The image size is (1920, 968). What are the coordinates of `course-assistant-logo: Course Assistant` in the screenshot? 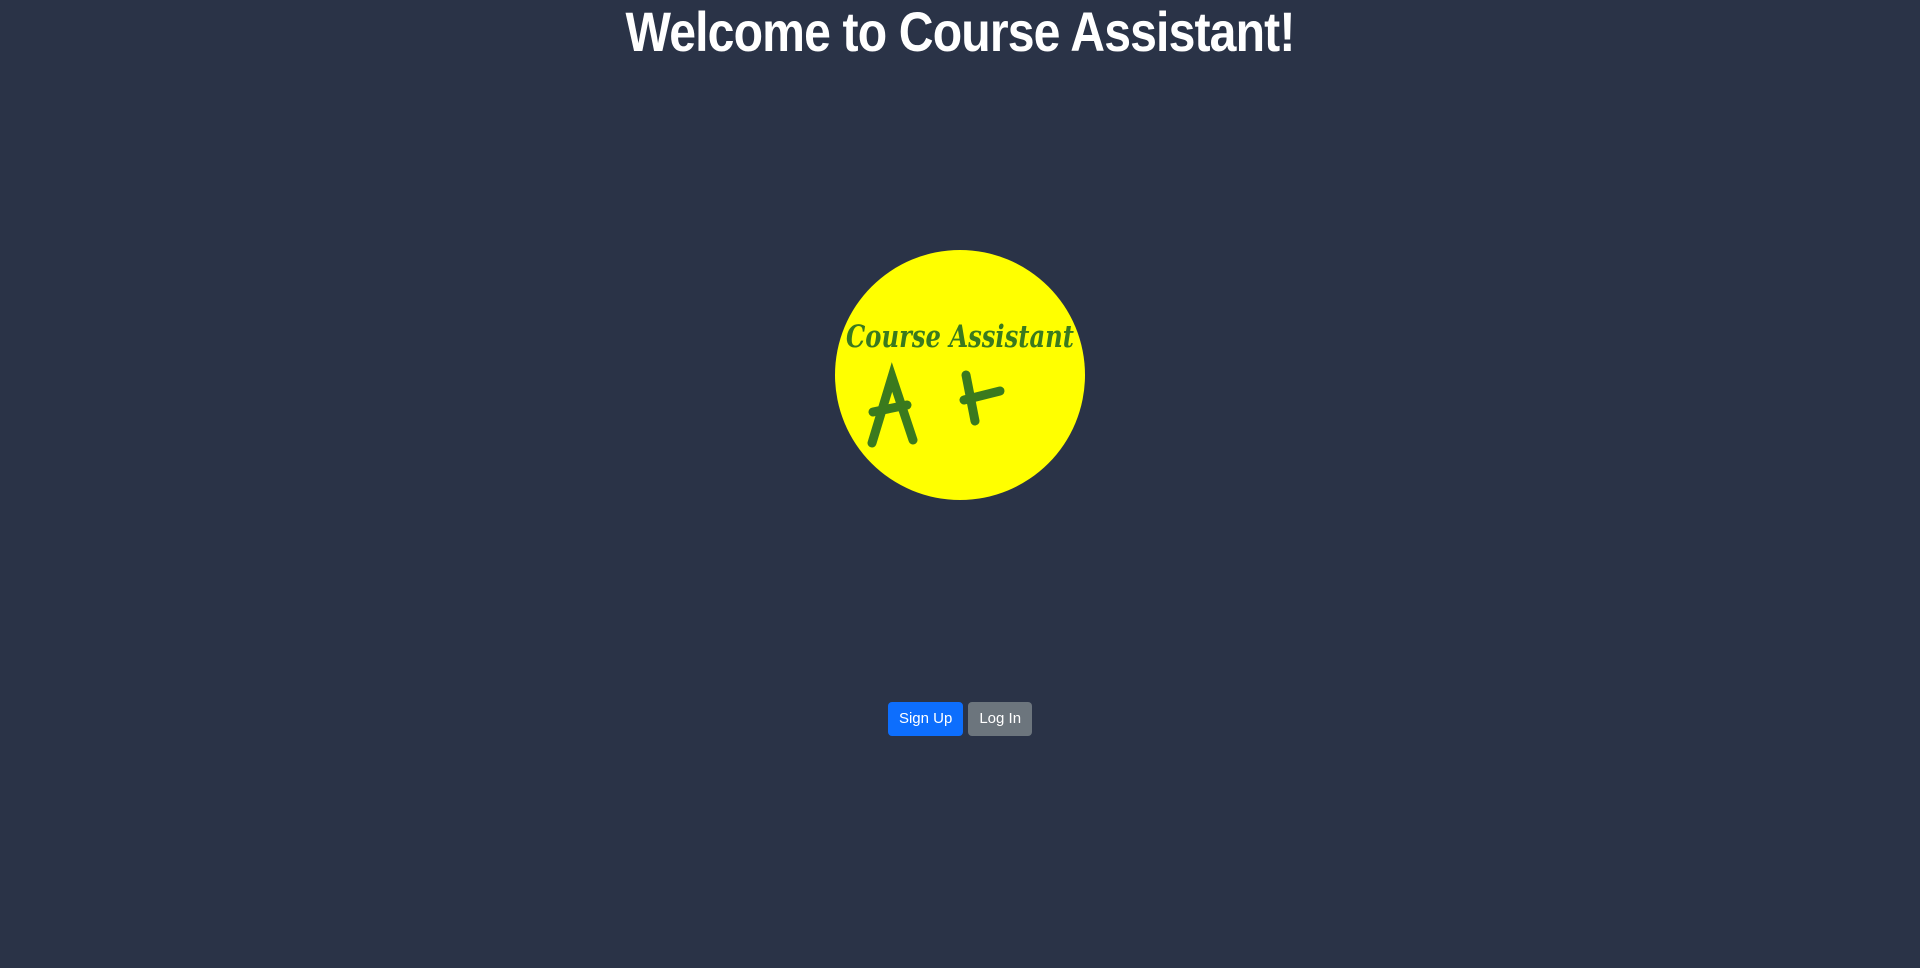 It's located at (960, 375).